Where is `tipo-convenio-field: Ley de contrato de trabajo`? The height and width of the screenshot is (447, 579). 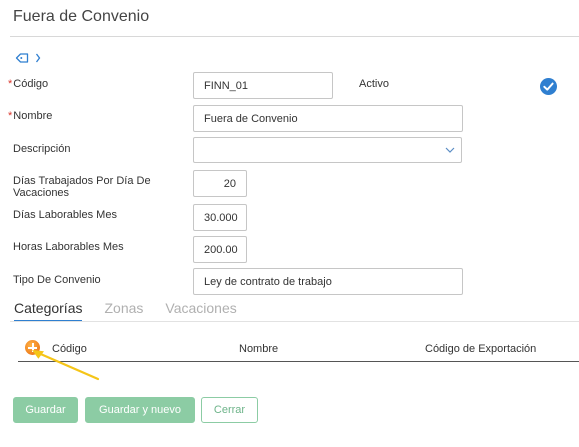 tipo-convenio-field: Ley de contrato de trabajo is located at coordinates (328, 281).